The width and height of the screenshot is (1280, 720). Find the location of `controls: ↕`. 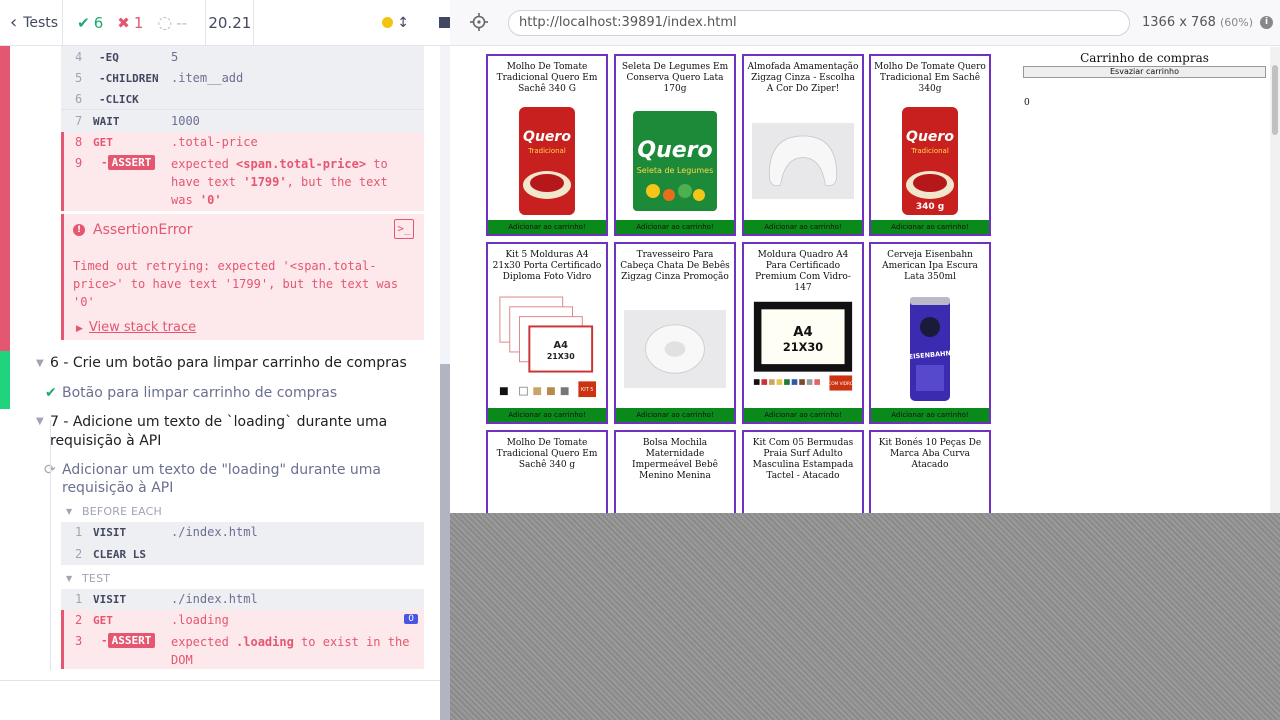

controls: ↕ is located at coordinates (352, 22).